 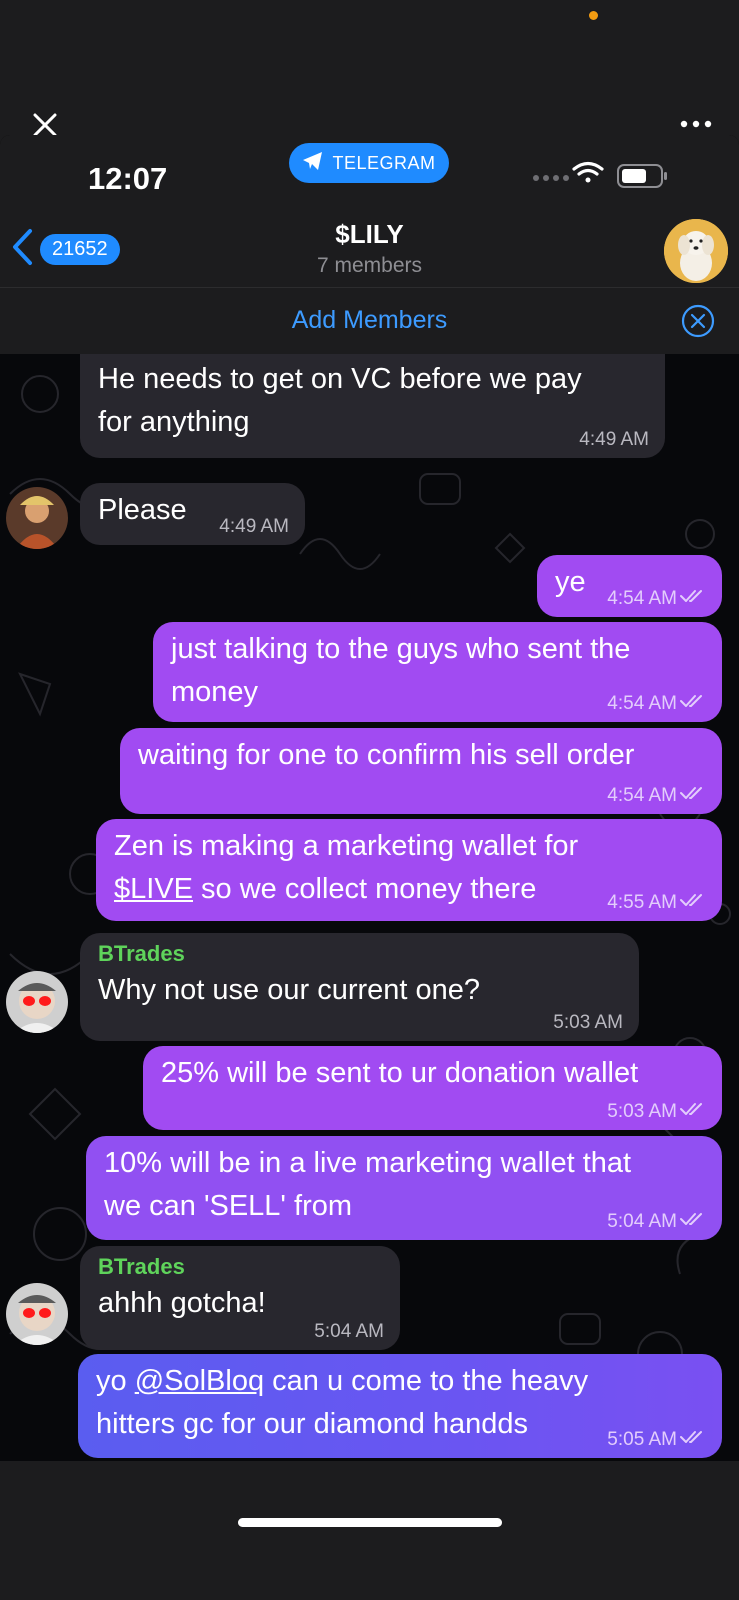 I want to click on message-text-part: yo, so click(x=115, y=1381).